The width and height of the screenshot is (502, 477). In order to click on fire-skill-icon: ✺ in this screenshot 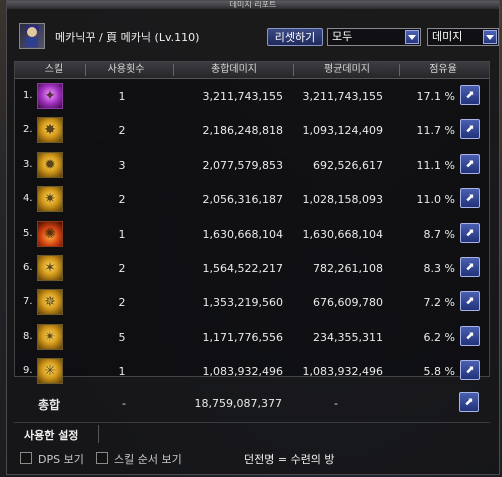, I will do `click(50, 233)`.